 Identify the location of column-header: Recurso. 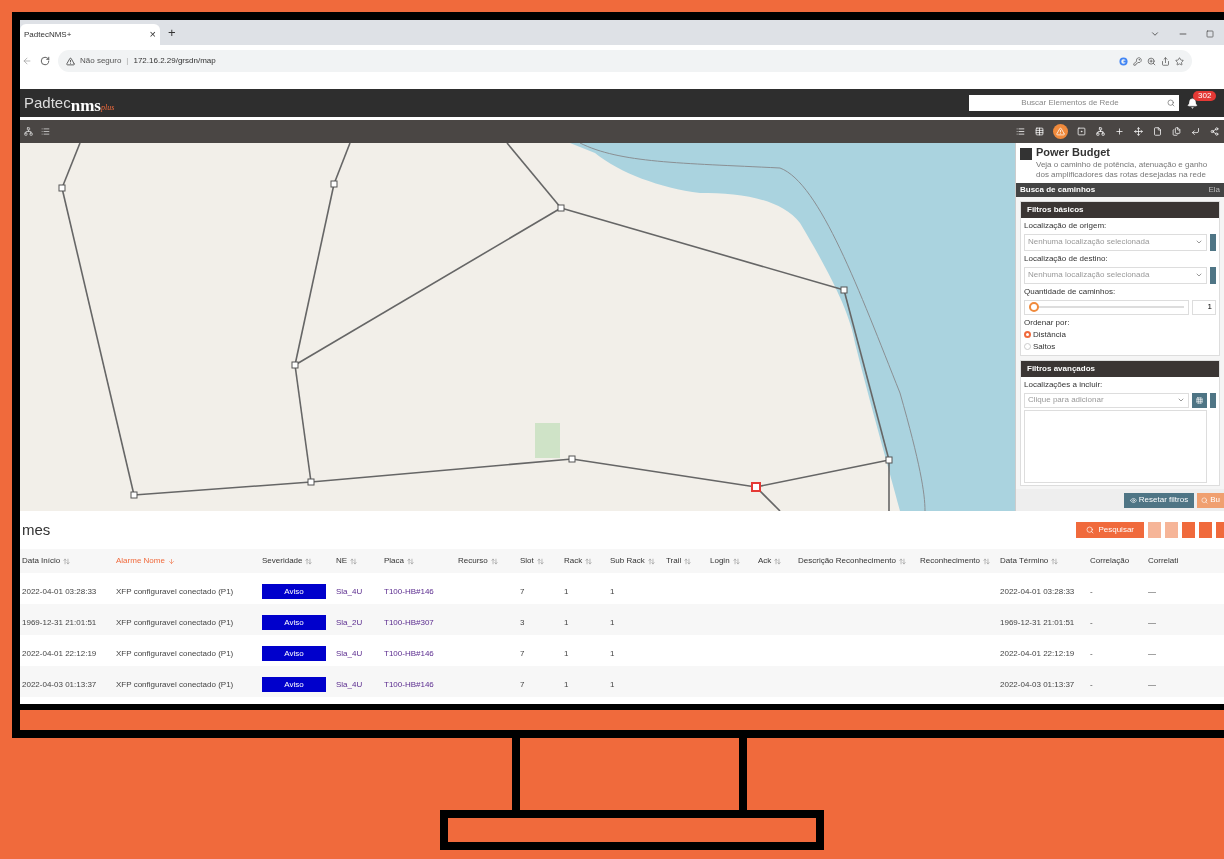
(478, 561).